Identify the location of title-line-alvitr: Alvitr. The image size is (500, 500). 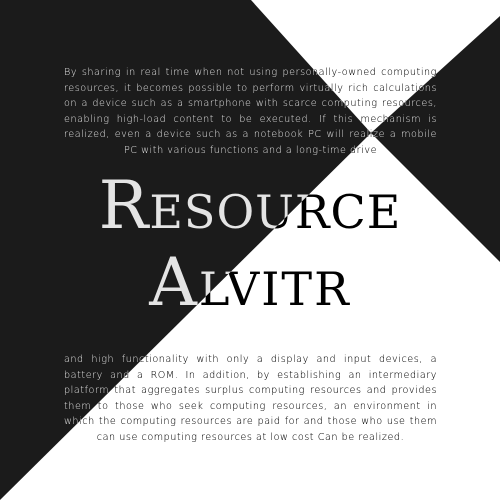
(250, 282).